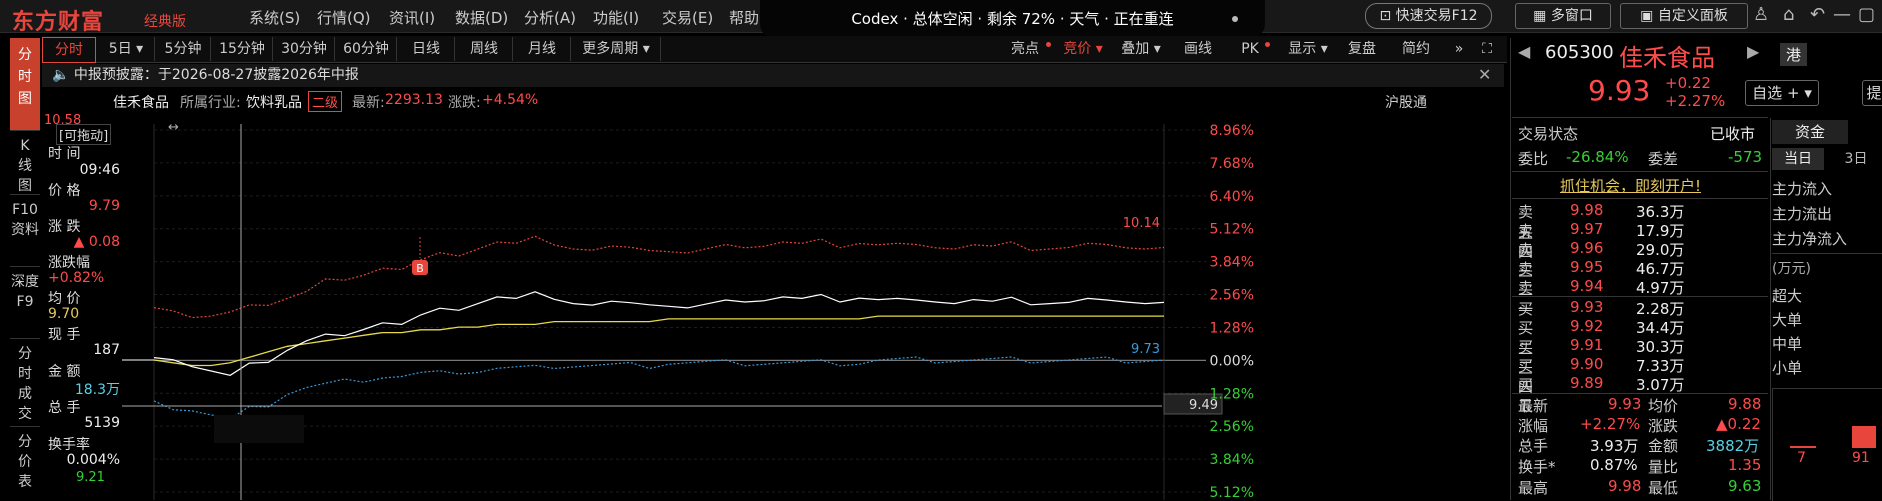 Image resolution: width=1882 pixels, height=501 pixels. I want to click on pk-button: PK, so click(1250, 49).